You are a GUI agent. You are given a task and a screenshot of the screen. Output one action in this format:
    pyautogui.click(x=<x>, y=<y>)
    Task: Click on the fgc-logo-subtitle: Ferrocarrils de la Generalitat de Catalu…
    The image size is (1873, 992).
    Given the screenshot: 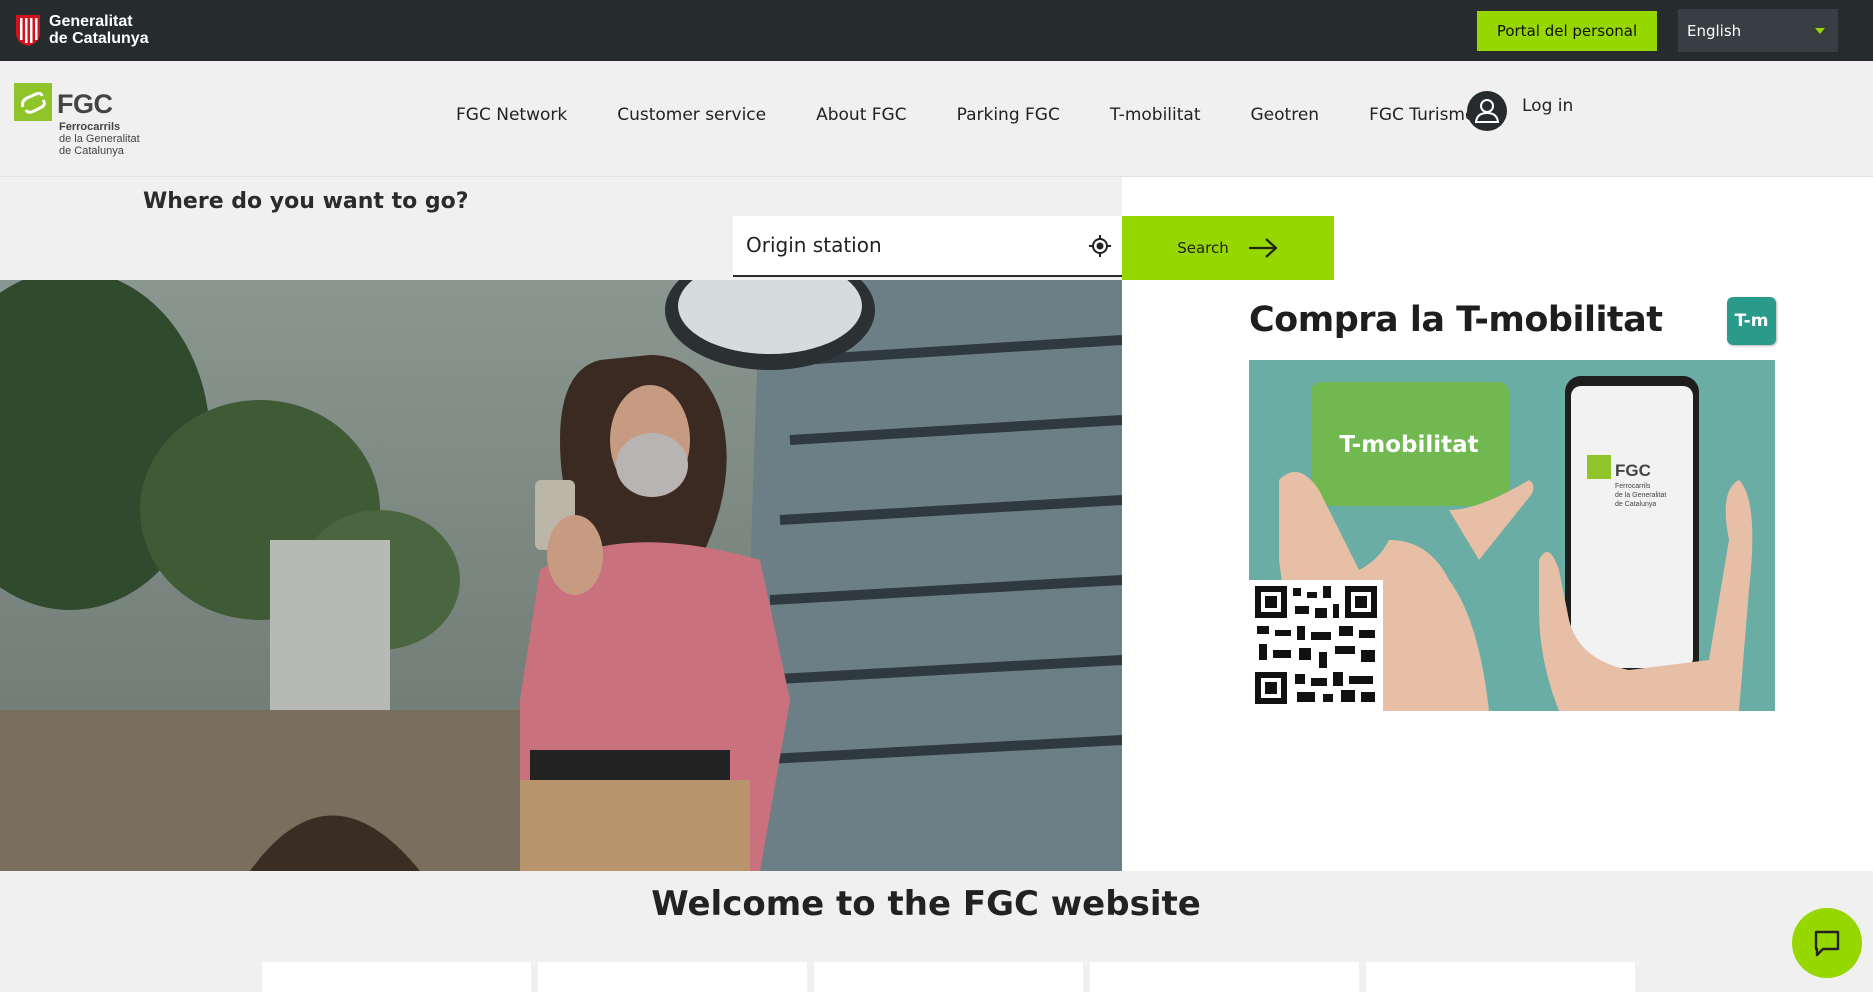 What is the action you would take?
    pyautogui.click(x=99, y=139)
    